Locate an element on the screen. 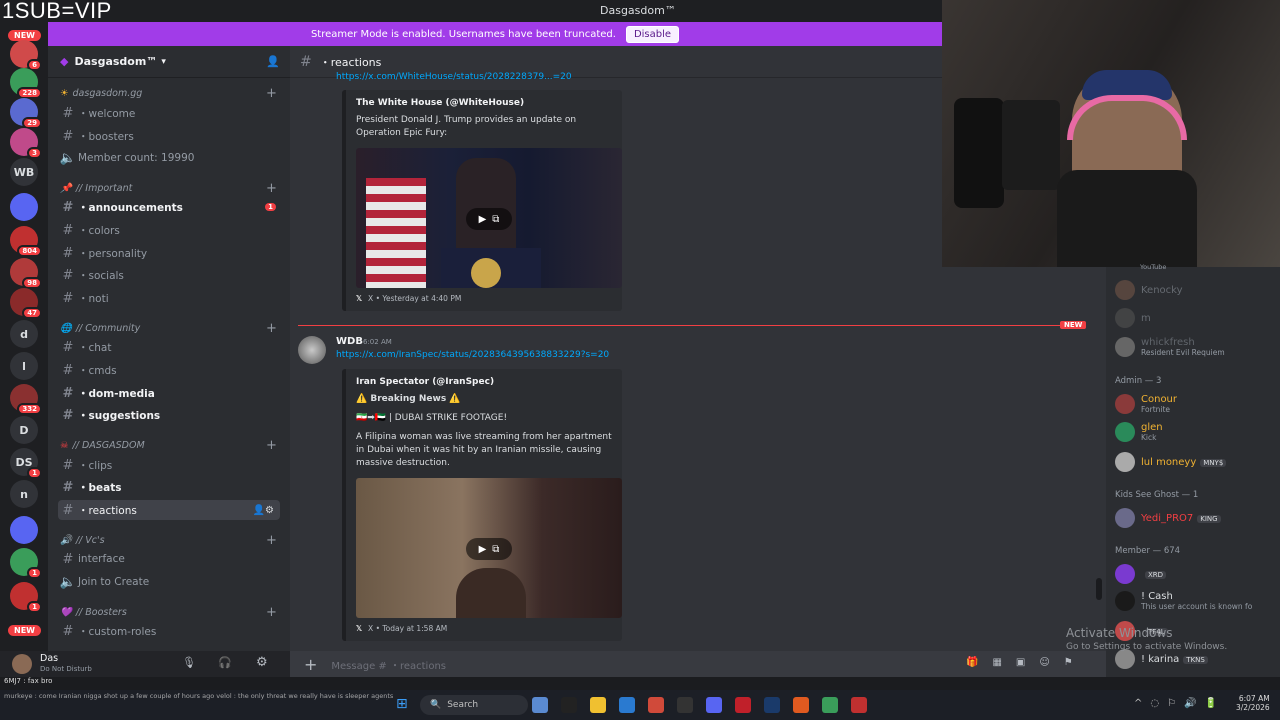  member-row: glen Kick is located at coordinates (1195, 432).